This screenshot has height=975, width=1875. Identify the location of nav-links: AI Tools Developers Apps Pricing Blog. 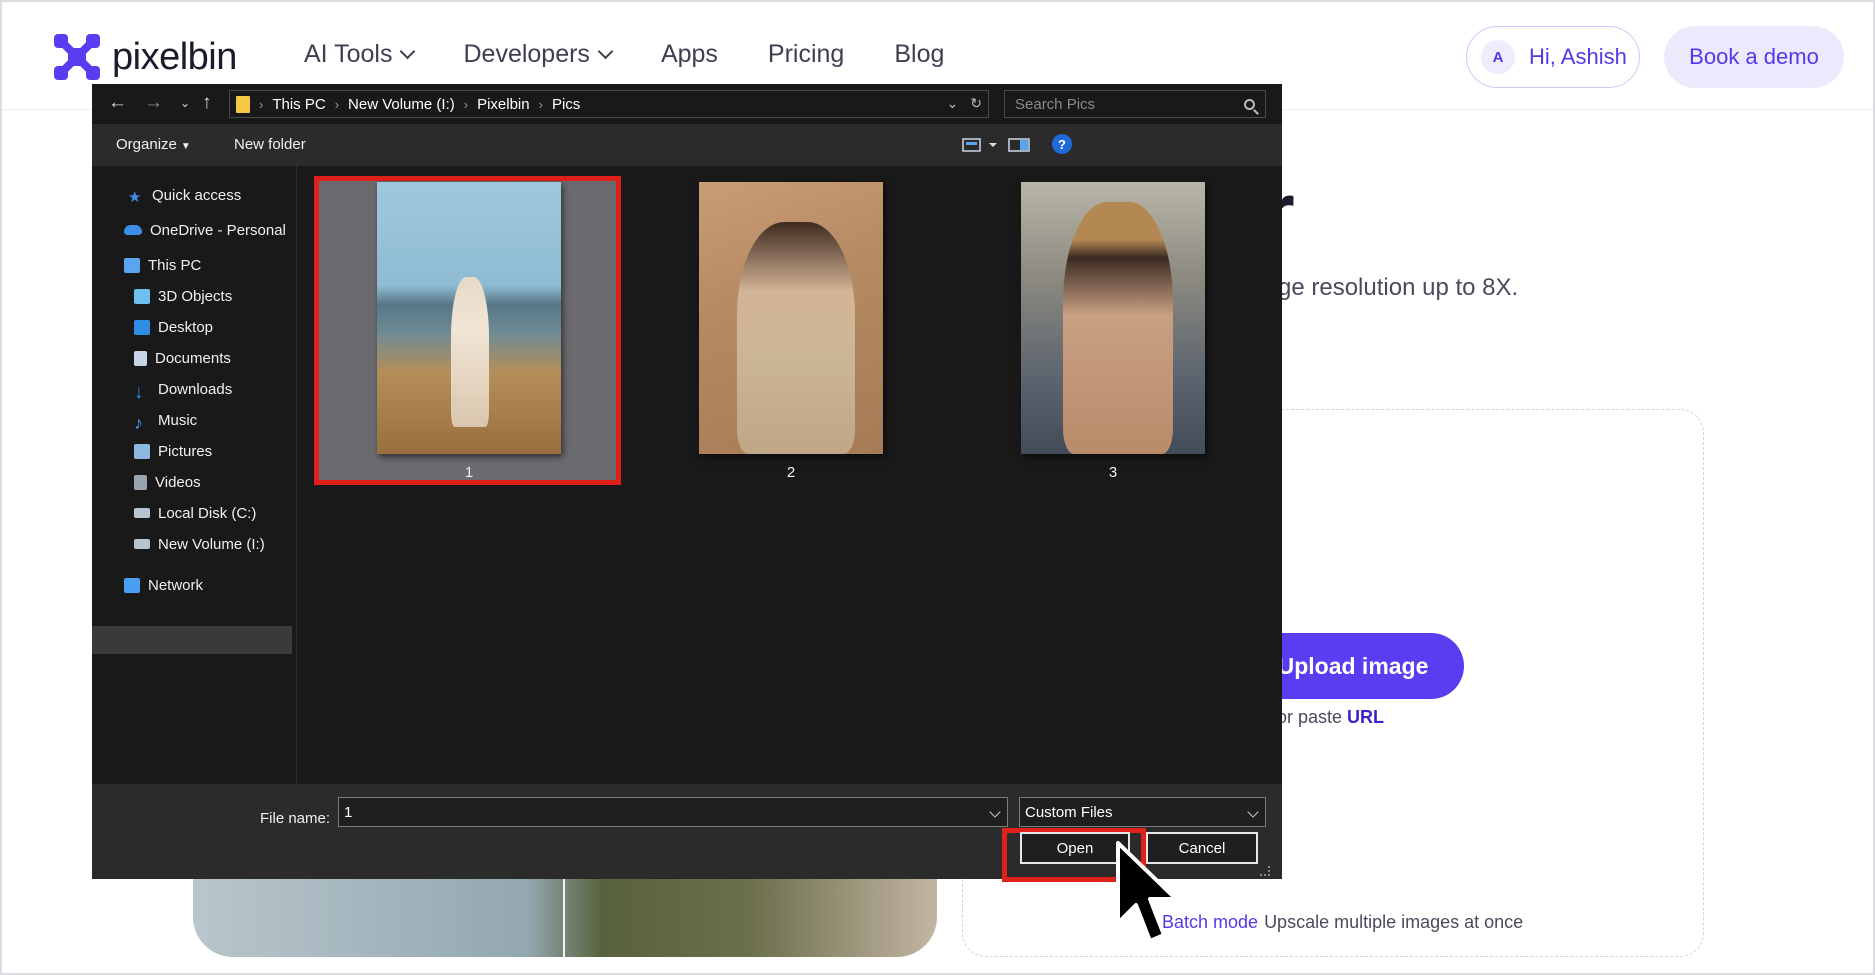
(624, 54).